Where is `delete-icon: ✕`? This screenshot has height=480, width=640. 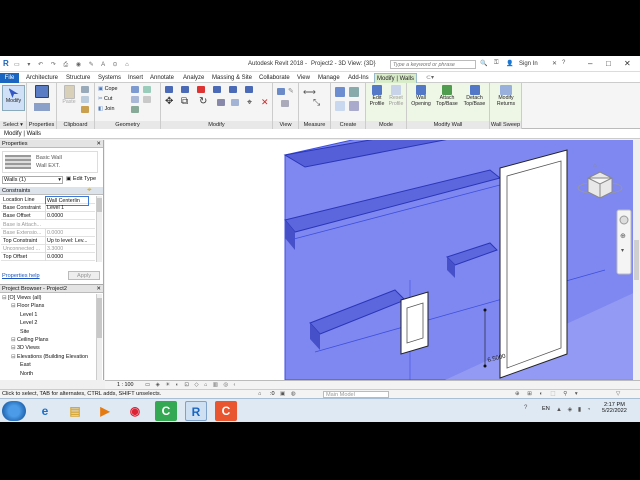 delete-icon: ✕ is located at coordinates (265, 102).